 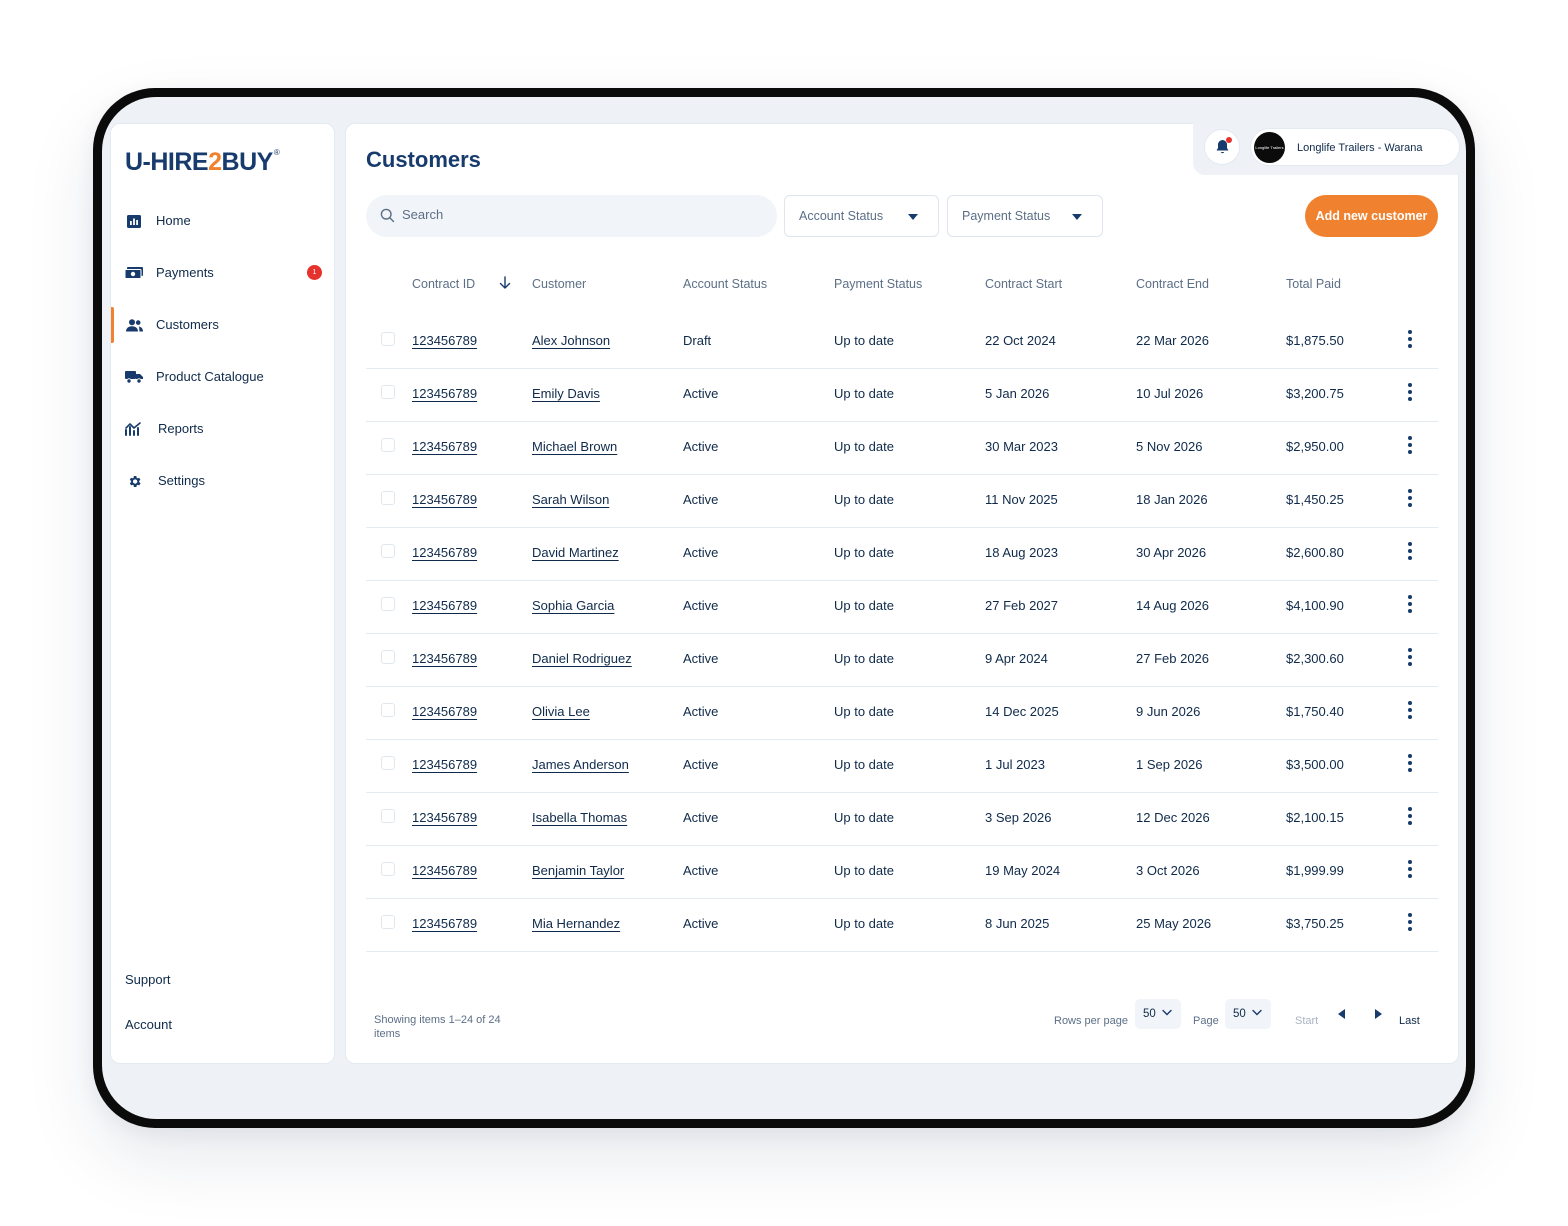 I want to click on customer-name-link: Mia Hernandez, so click(x=576, y=923).